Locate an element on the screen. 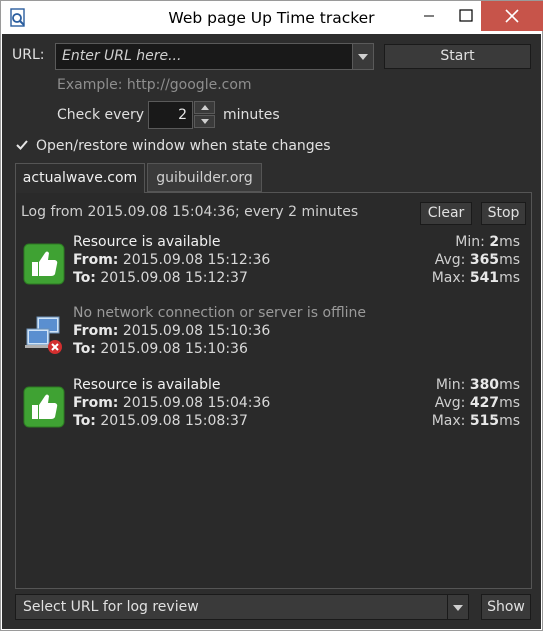  interval-label: Check every is located at coordinates (101, 115).